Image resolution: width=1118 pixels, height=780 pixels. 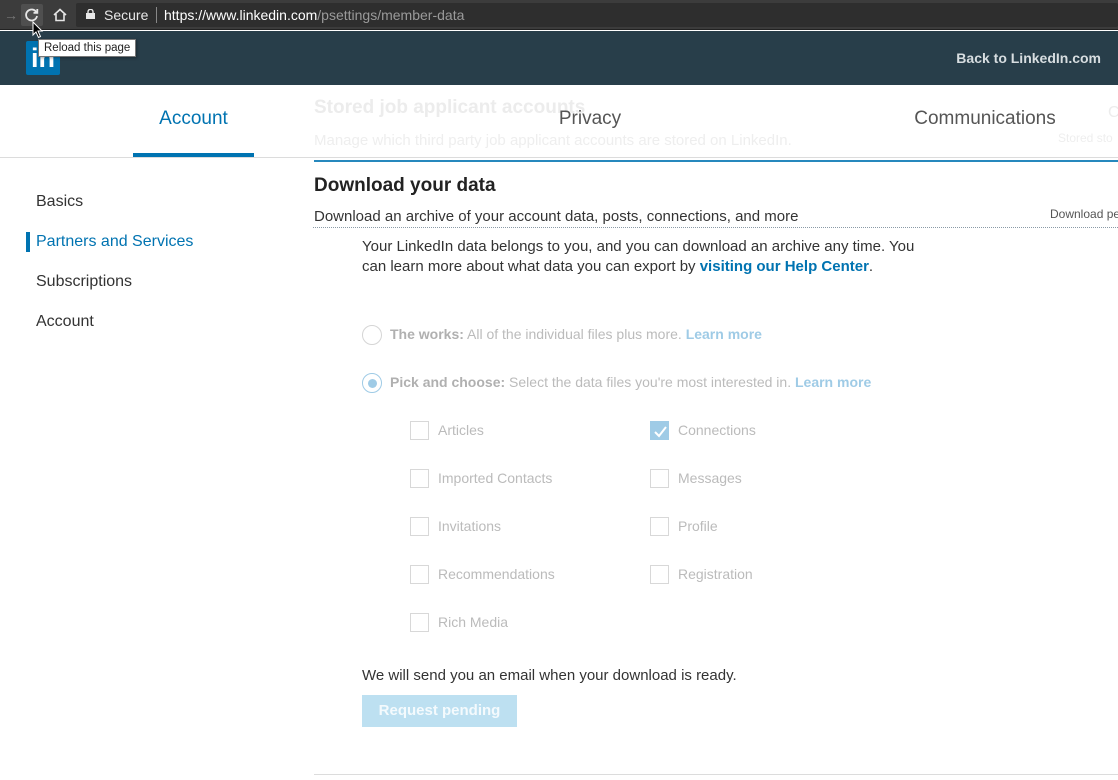 What do you see at coordinates (871, 266) in the screenshot?
I see `intro-text-after: .` at bounding box center [871, 266].